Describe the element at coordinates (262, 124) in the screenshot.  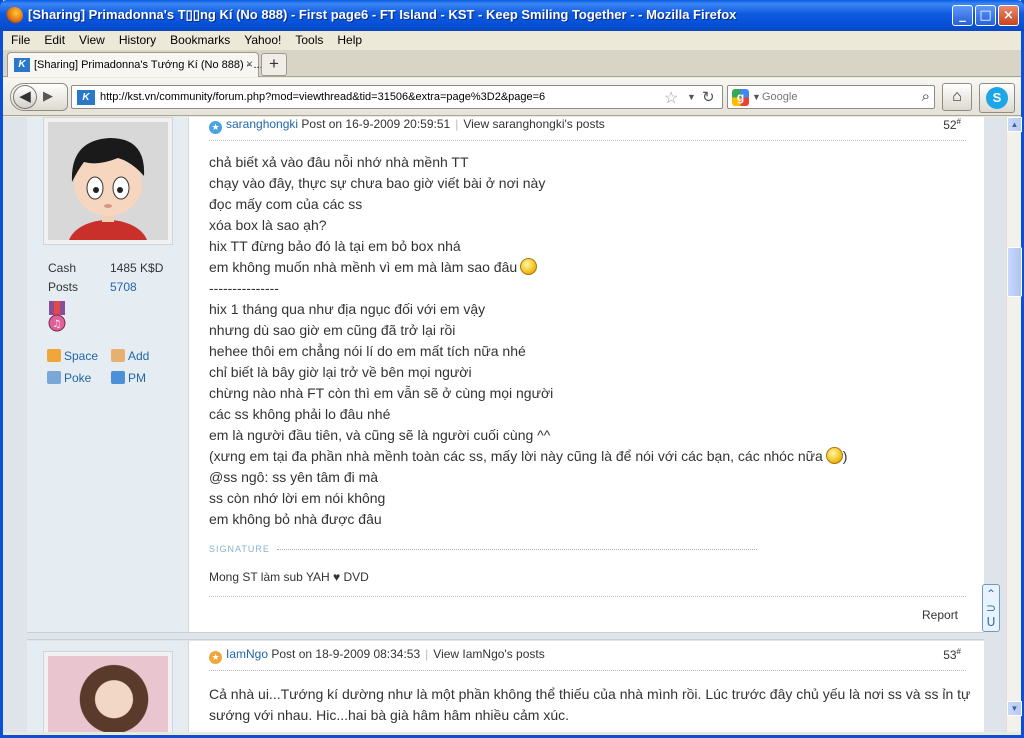
I see `author-link: saranghongki` at that location.